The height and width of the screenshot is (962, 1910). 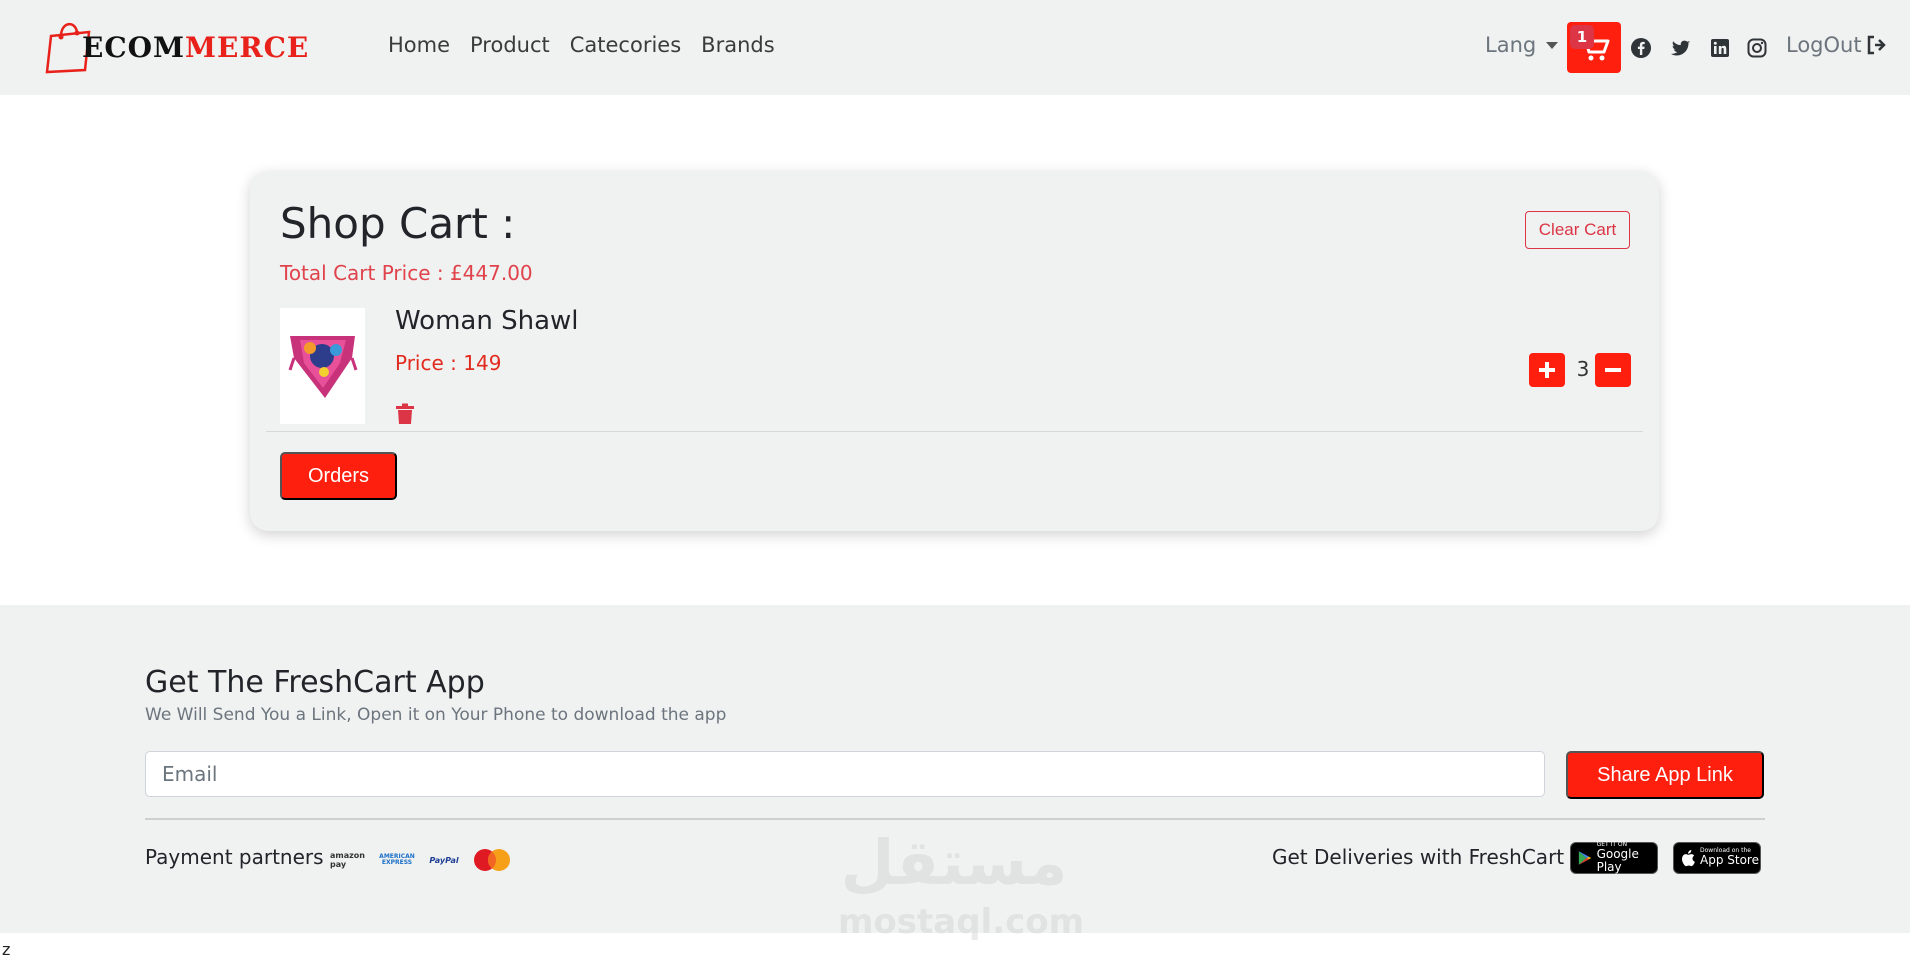 I want to click on product-image, so click(x=322, y=366).